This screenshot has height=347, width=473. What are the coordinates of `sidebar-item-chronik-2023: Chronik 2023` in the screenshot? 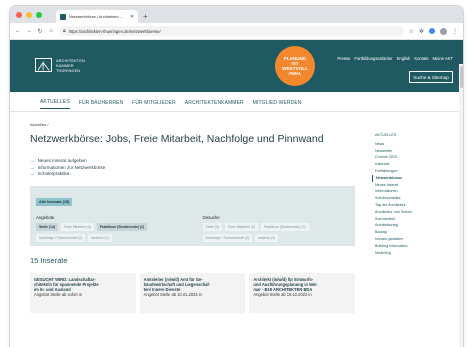 It's located at (407, 157).